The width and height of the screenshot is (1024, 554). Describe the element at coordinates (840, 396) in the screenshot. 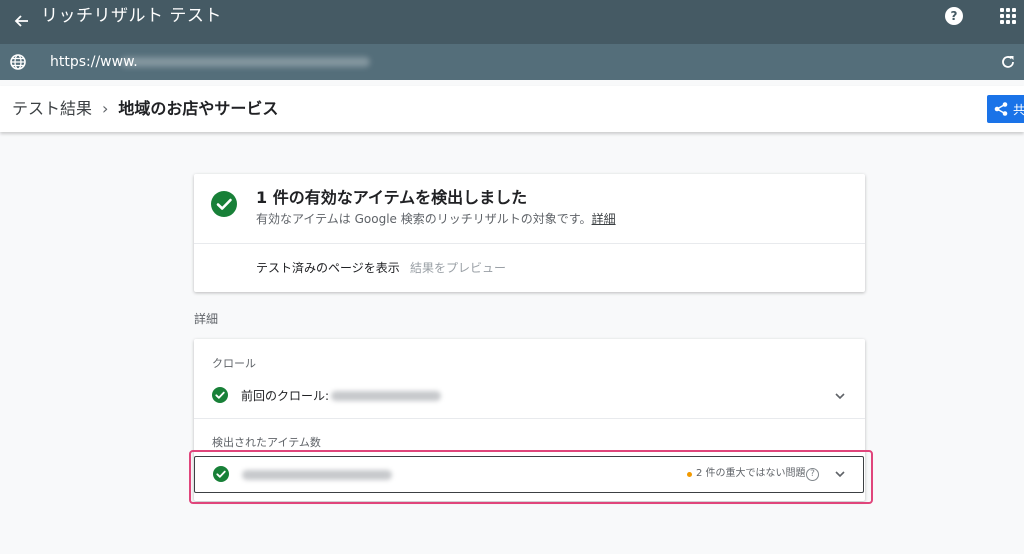

I see `chevron-down-icon` at that location.